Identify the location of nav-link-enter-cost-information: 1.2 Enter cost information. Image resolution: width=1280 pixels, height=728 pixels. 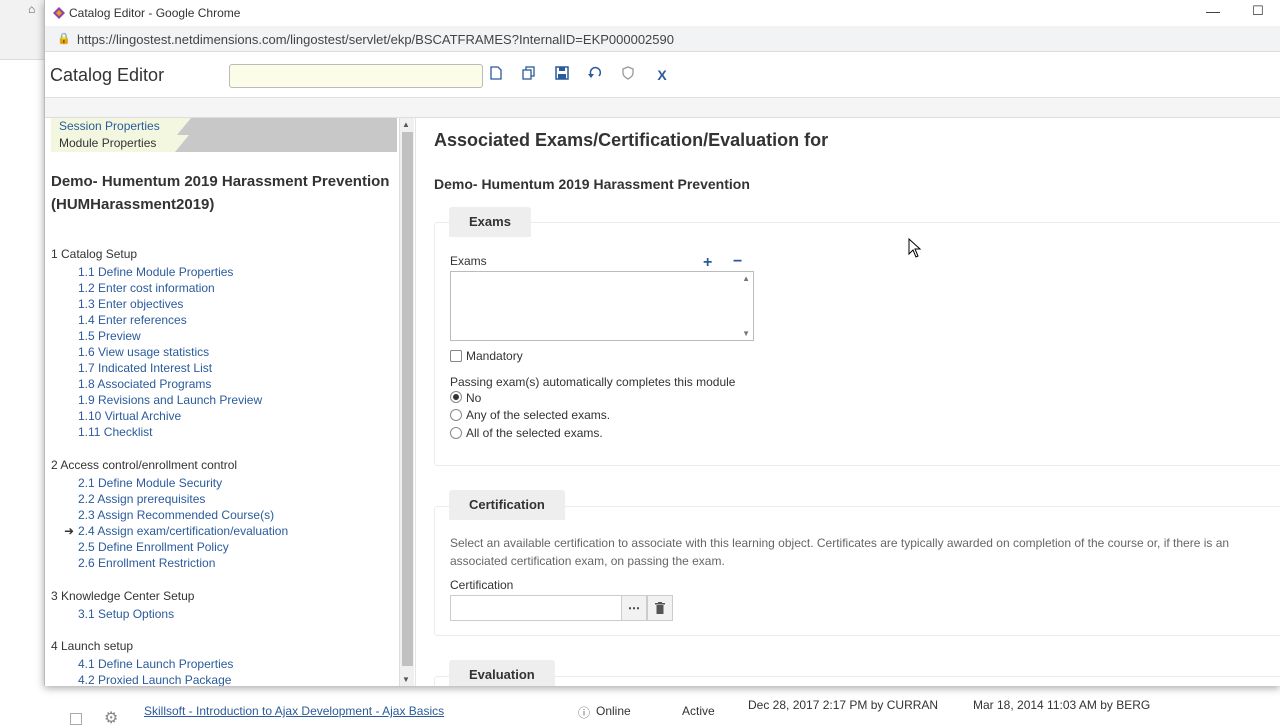
(146, 288).